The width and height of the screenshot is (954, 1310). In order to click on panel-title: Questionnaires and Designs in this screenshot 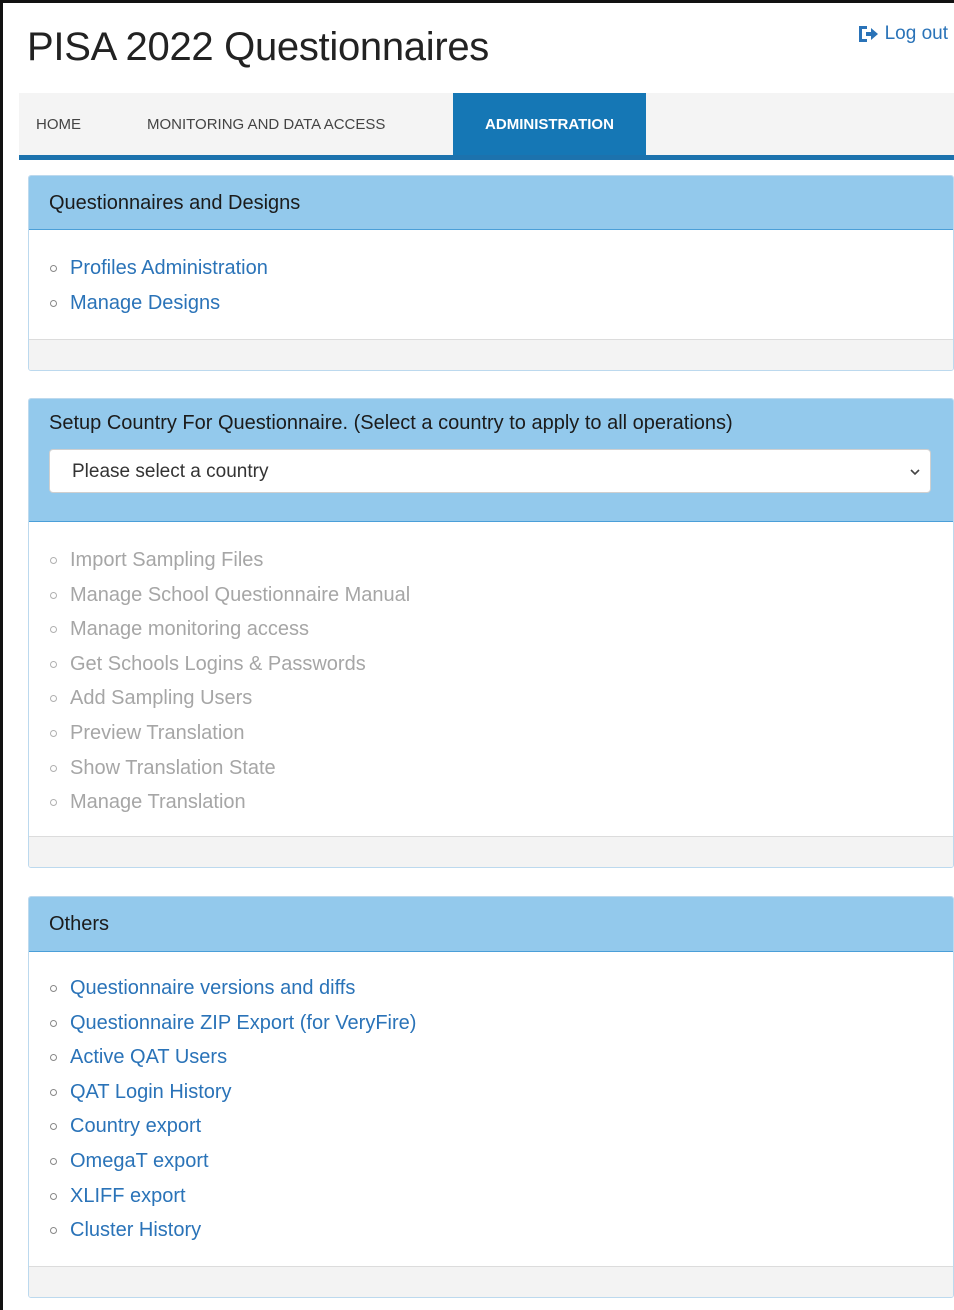, I will do `click(175, 203)`.